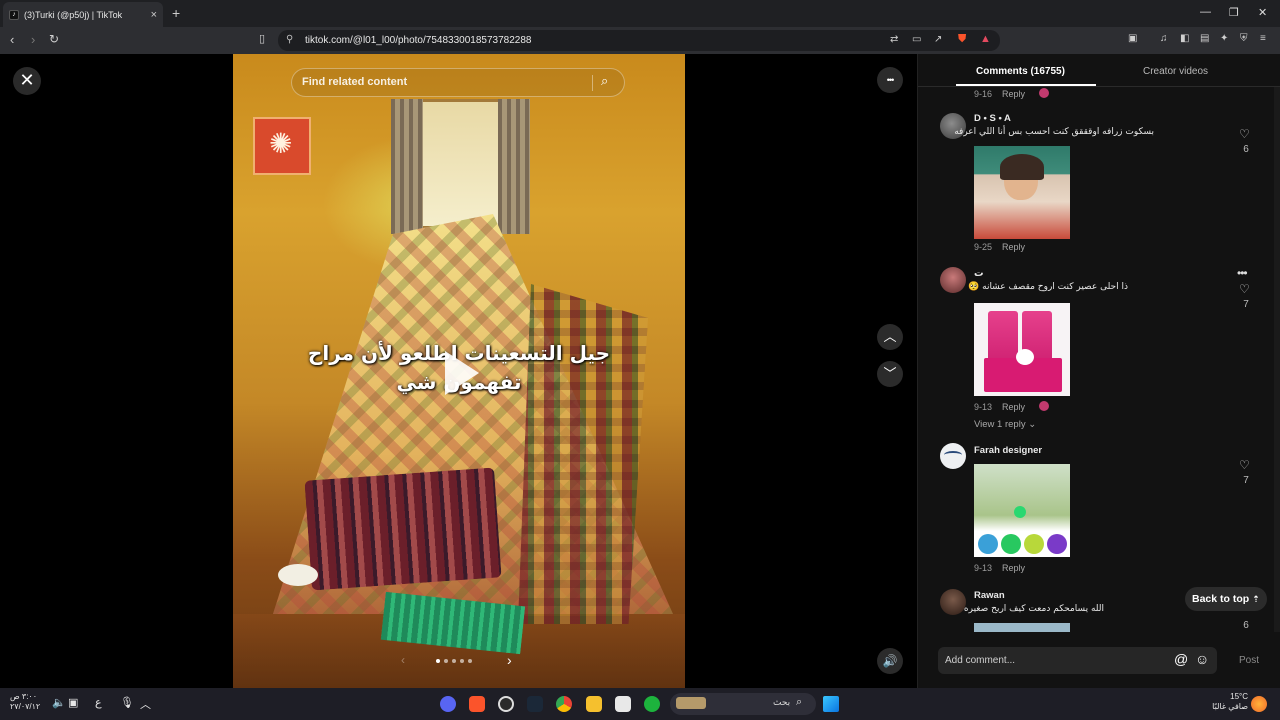 This screenshot has width=1280, height=720. Describe the element at coordinates (1184, 38) in the screenshot. I see `reading-list-icon: ◧` at that location.